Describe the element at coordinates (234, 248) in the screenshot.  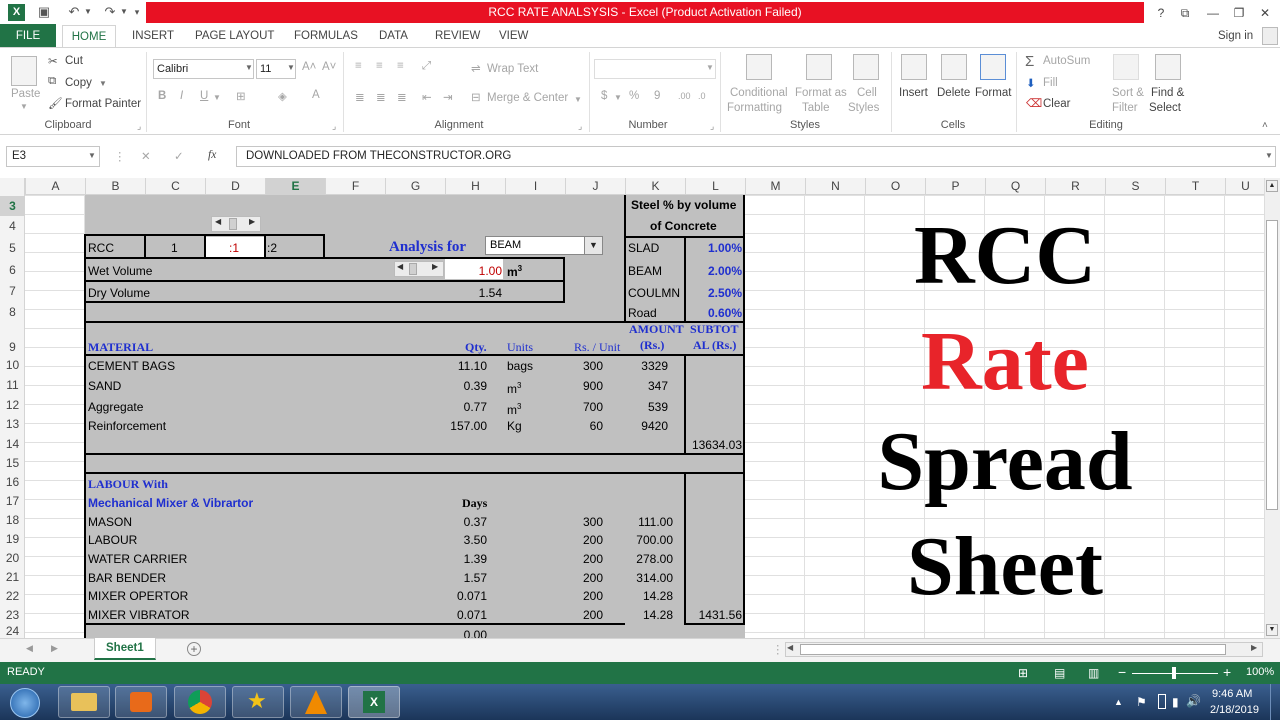
I see `ratio-sand: :1` at that location.